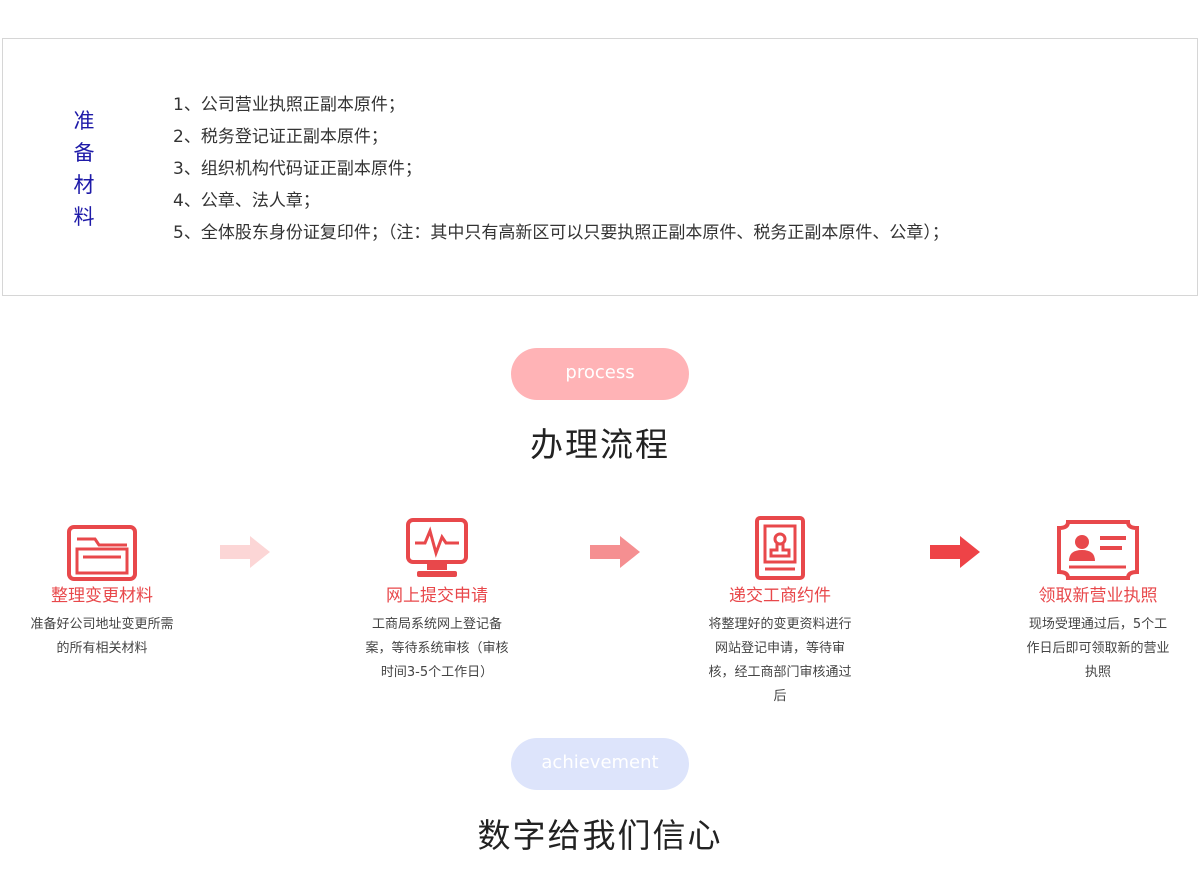 The image size is (1200, 873). I want to click on process-step-3: 递交工商约件 将整理好的变更资料进行网站登记申请，等待审核，经工商部门审核通过后, so click(780, 607).